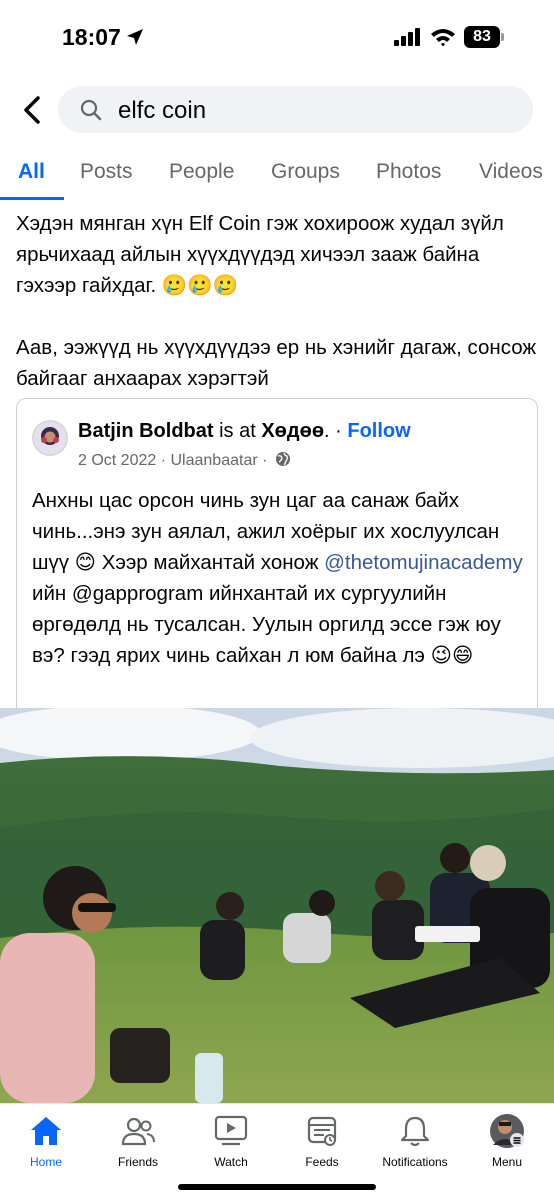  I want to click on clock: 18:07, so click(91, 37).